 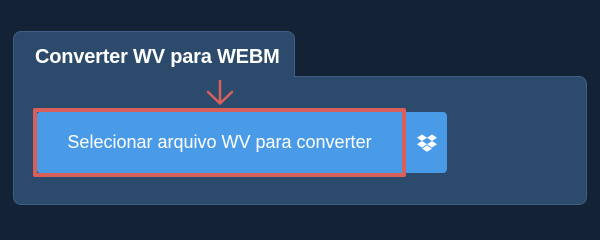 I want to click on dropbox-button, so click(x=426, y=142).